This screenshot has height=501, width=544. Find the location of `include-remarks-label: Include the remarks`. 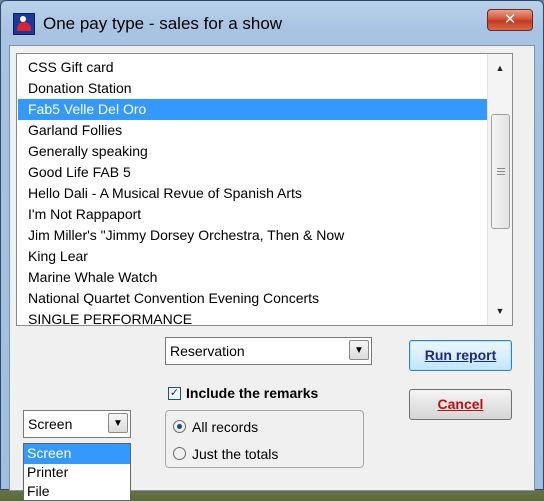

include-remarks-label: Include the remarks is located at coordinates (252, 393).